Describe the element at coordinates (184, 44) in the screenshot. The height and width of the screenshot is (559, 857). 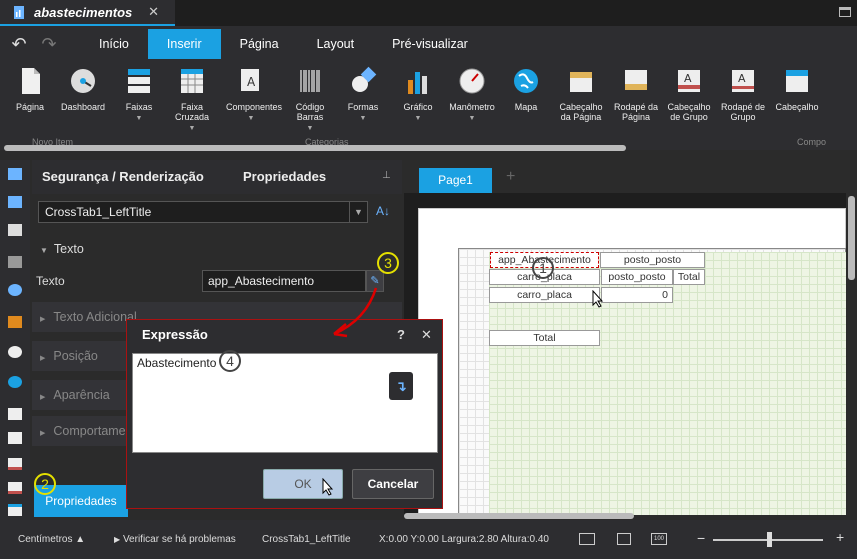
I see `menu-inserir: Inserir` at that location.